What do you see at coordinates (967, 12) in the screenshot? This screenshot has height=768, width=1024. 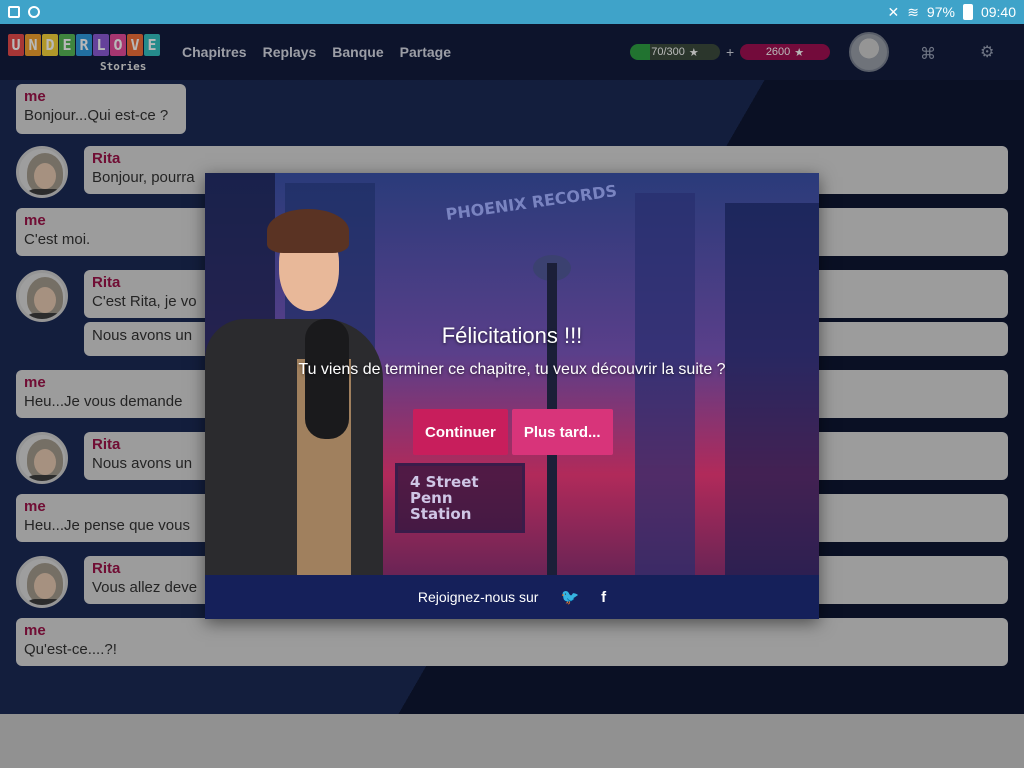 I see `battery-icon` at bounding box center [967, 12].